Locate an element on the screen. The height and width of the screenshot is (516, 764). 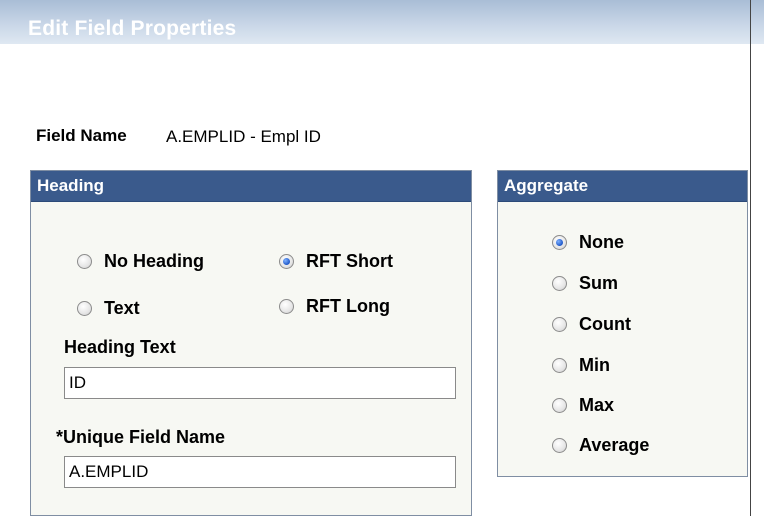
radio-label: Count is located at coordinates (605, 324).